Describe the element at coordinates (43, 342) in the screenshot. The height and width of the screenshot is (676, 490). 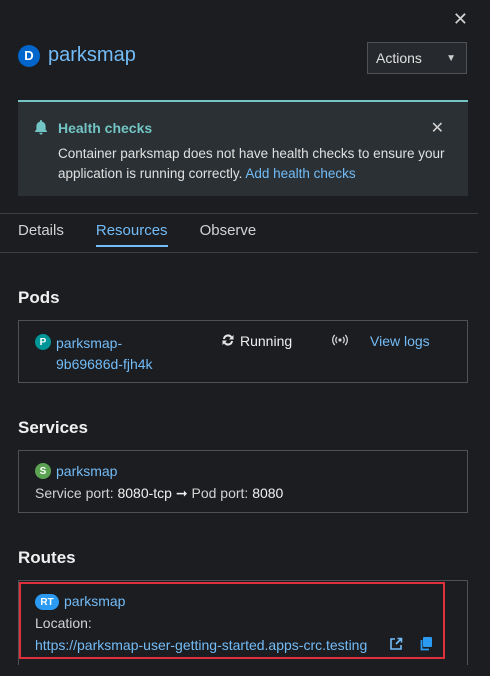
I see `pod-badge: P` at that location.